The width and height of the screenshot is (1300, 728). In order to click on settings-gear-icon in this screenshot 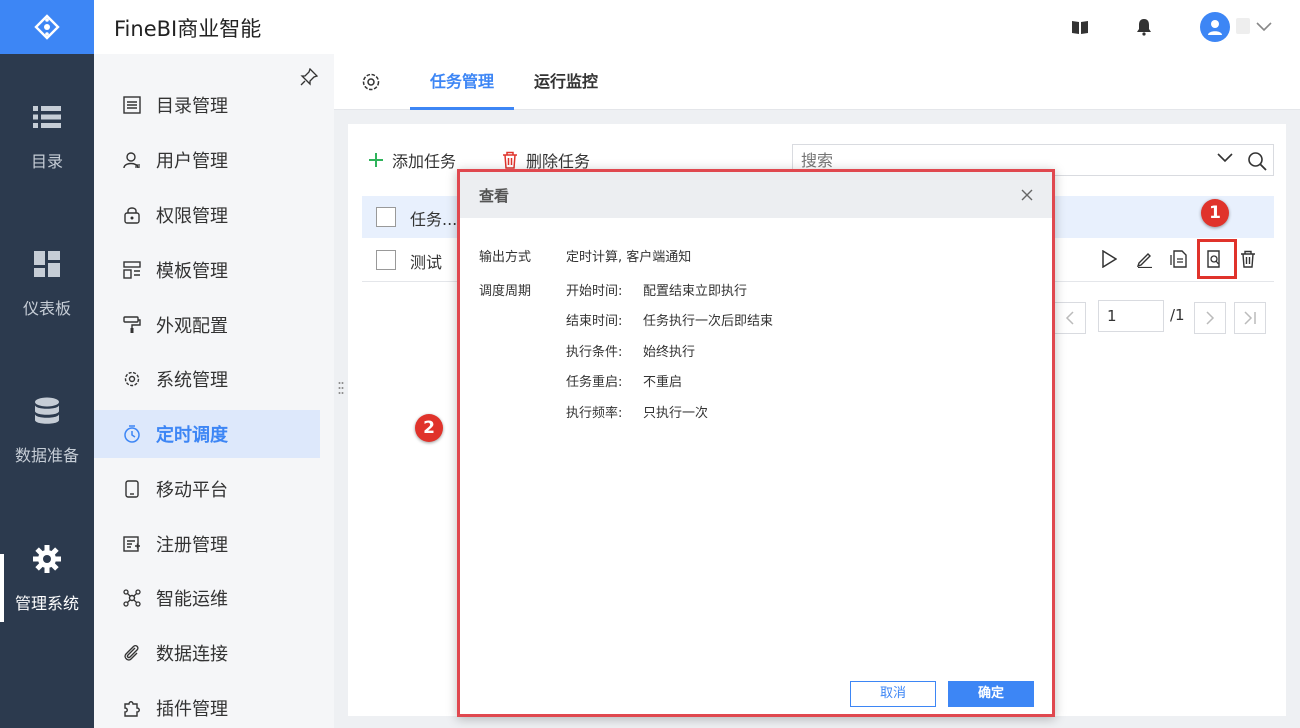, I will do `click(371, 82)`.